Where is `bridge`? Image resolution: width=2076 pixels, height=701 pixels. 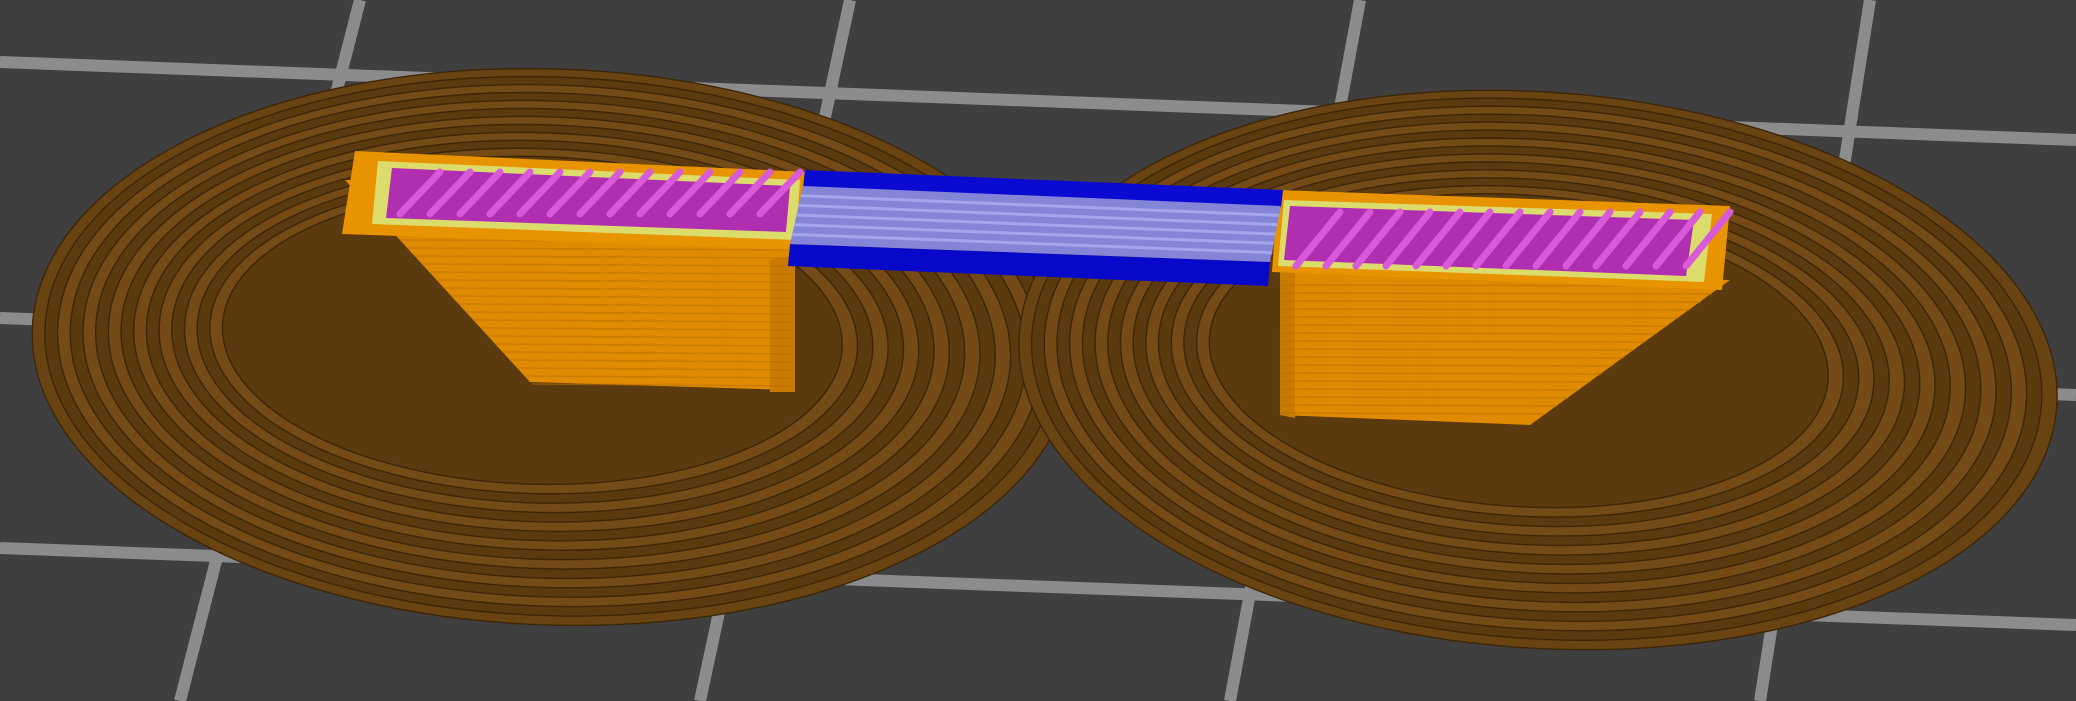
bridge is located at coordinates (1035, 228).